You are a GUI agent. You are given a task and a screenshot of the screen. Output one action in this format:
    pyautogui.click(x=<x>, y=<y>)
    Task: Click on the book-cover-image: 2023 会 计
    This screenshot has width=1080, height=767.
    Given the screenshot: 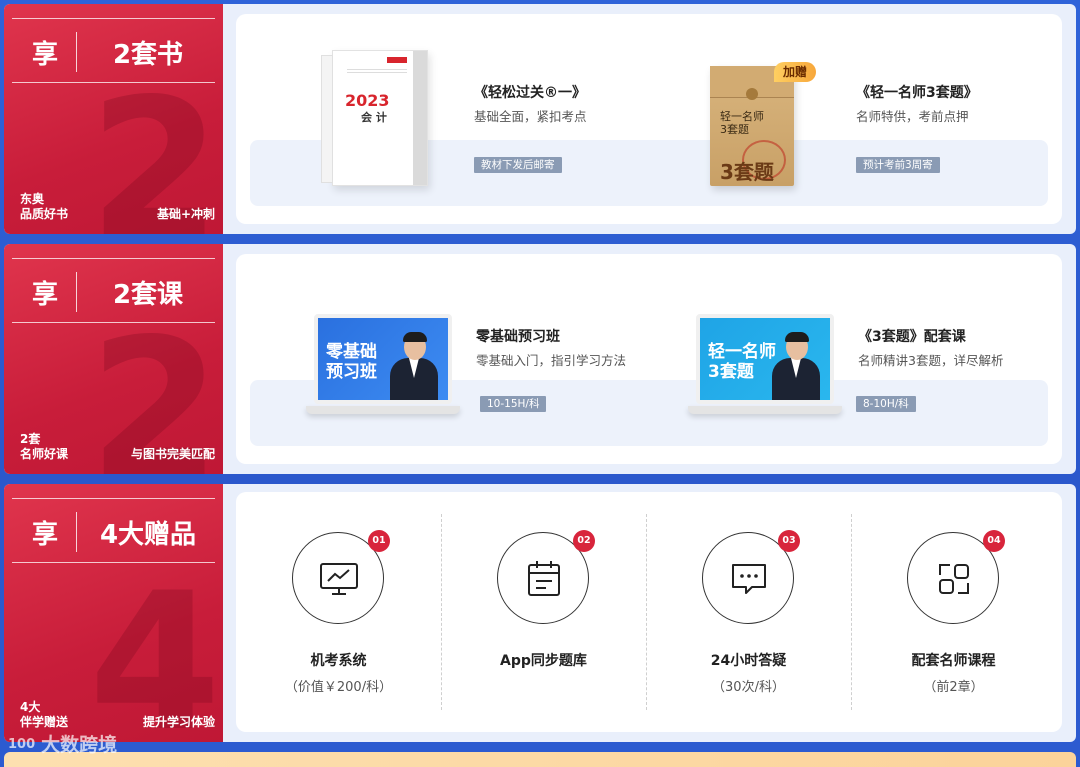 What is the action you would take?
    pyautogui.click(x=374, y=118)
    